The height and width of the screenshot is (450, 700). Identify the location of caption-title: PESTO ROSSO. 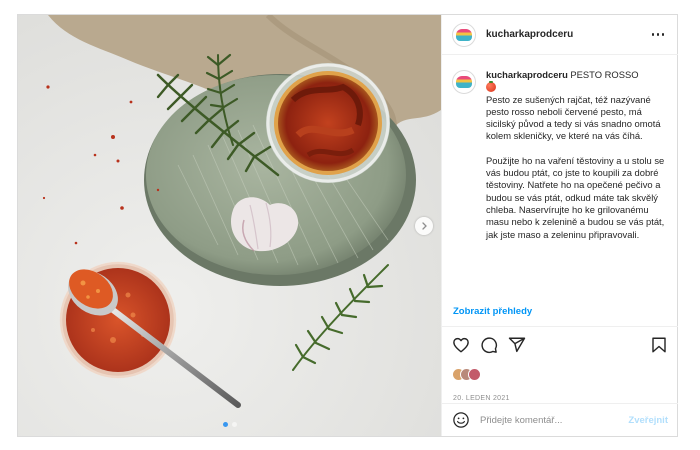
(604, 74).